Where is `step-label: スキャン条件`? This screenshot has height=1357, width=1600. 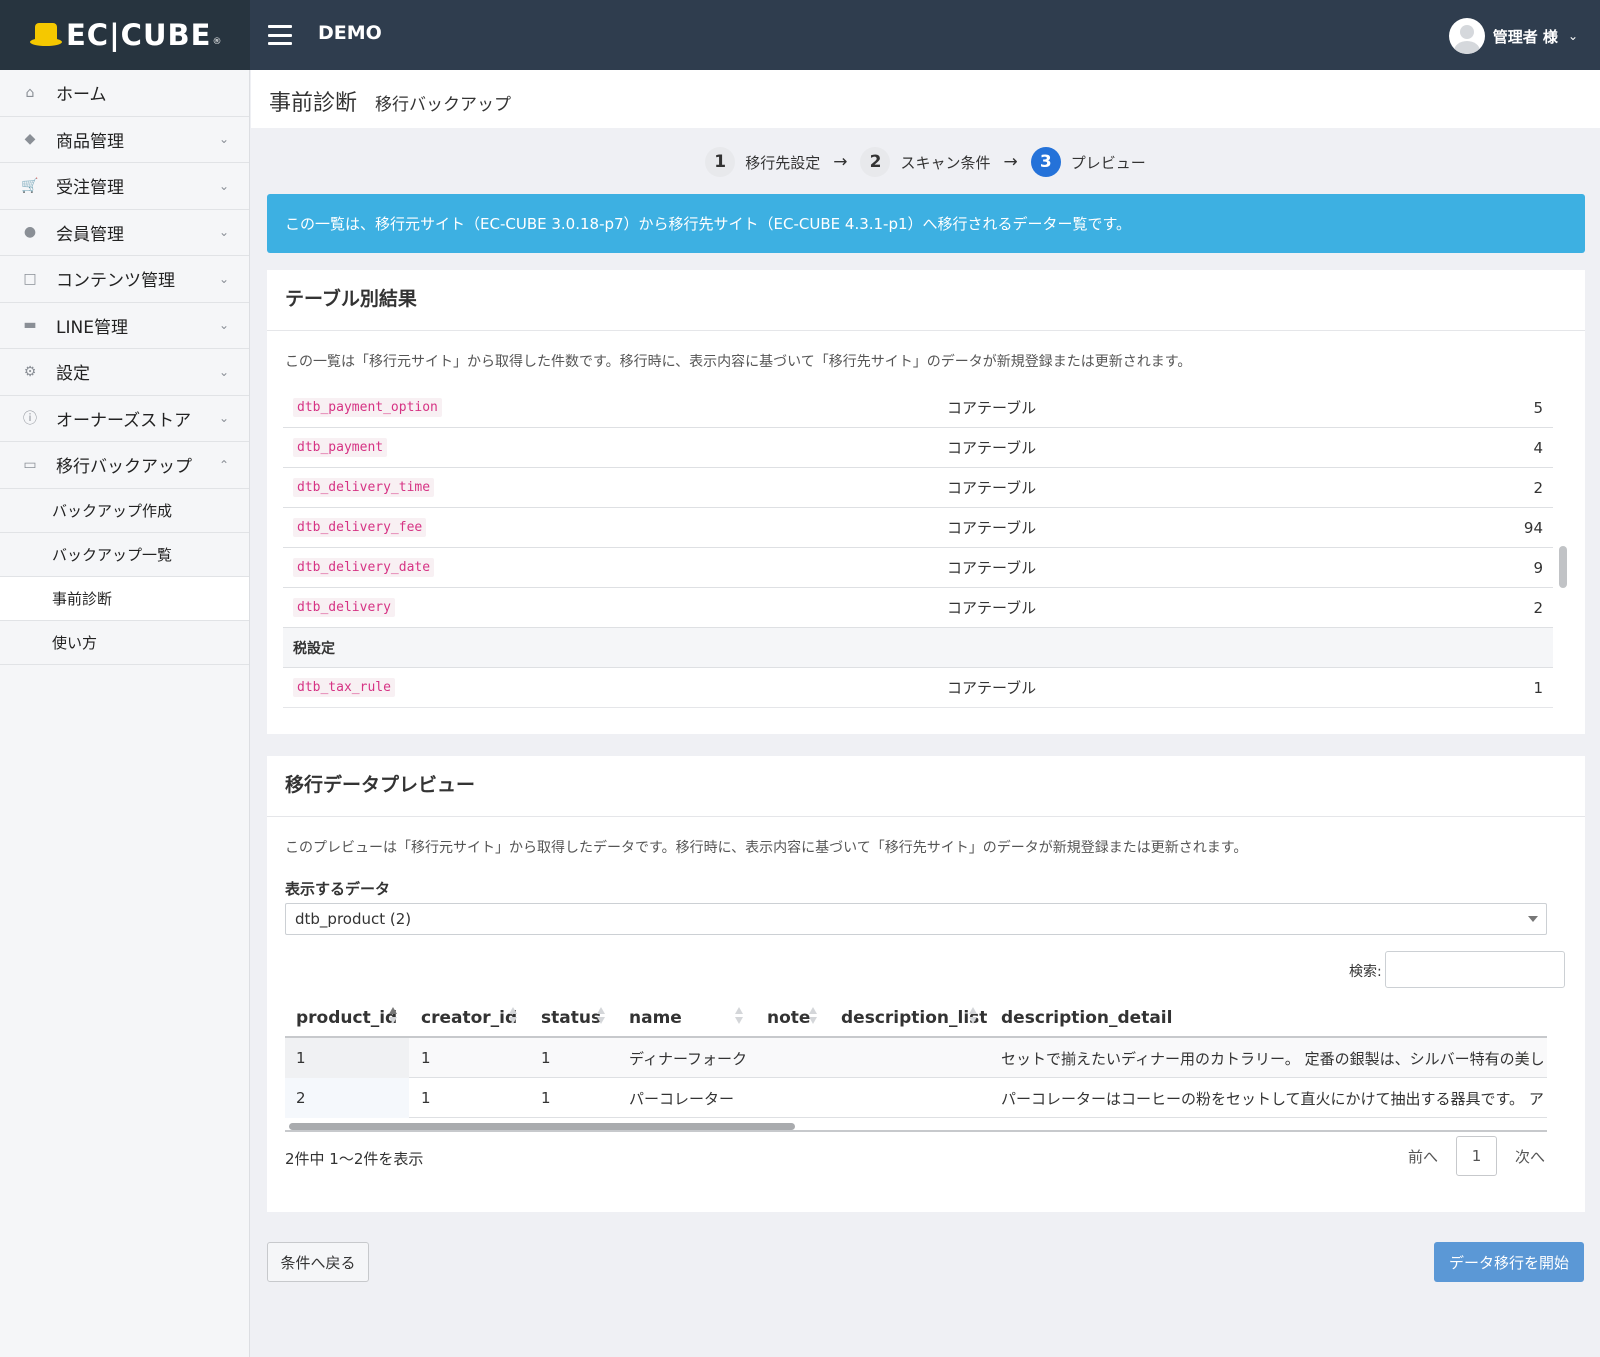
step-label: スキャン条件 is located at coordinates (945, 162).